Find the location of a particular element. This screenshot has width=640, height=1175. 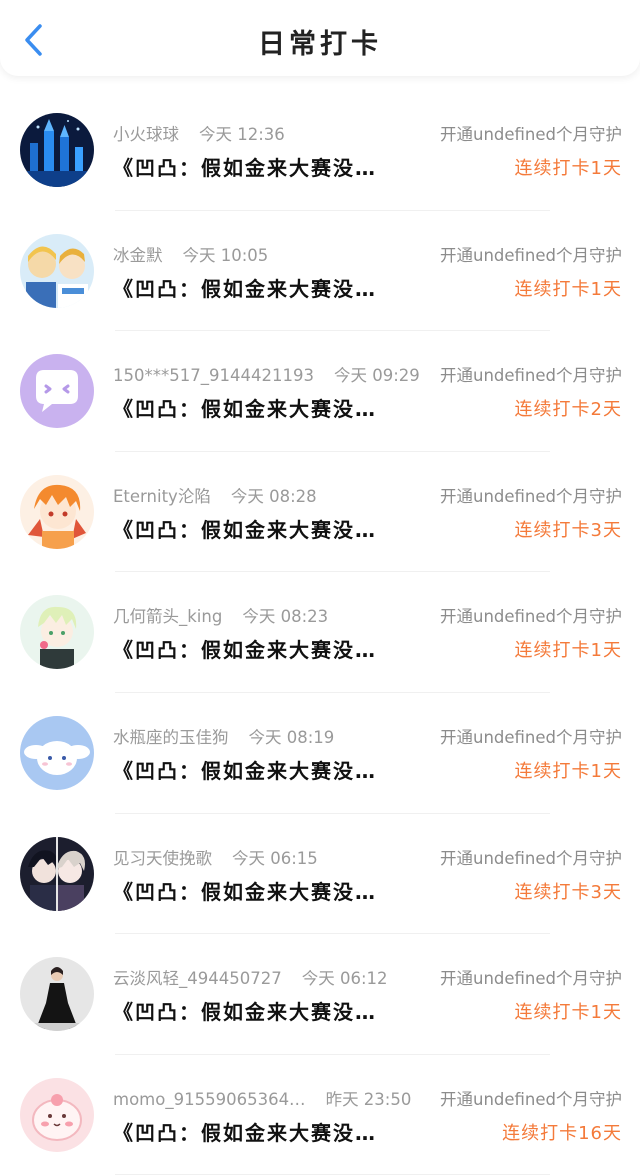

timestamp: 今天 10:05 is located at coordinates (225, 255).